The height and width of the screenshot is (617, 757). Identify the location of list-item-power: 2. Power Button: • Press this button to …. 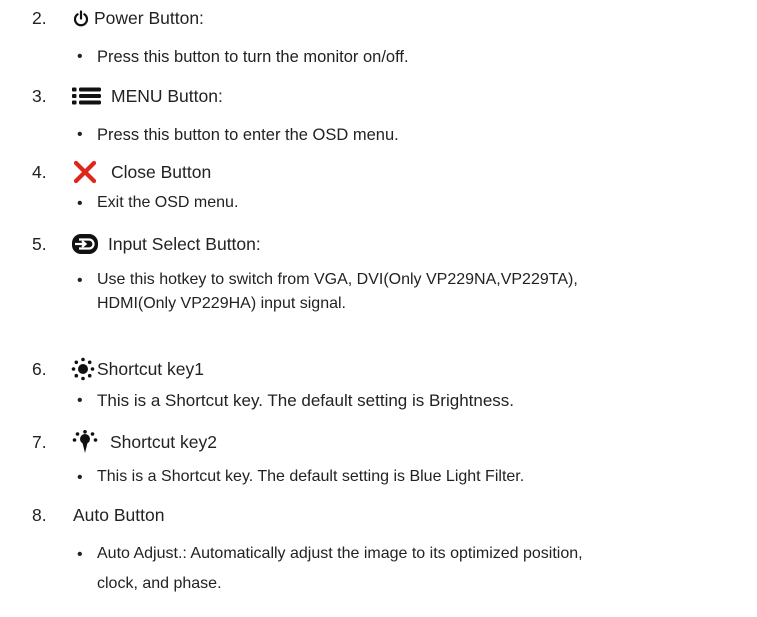
(378, 35).